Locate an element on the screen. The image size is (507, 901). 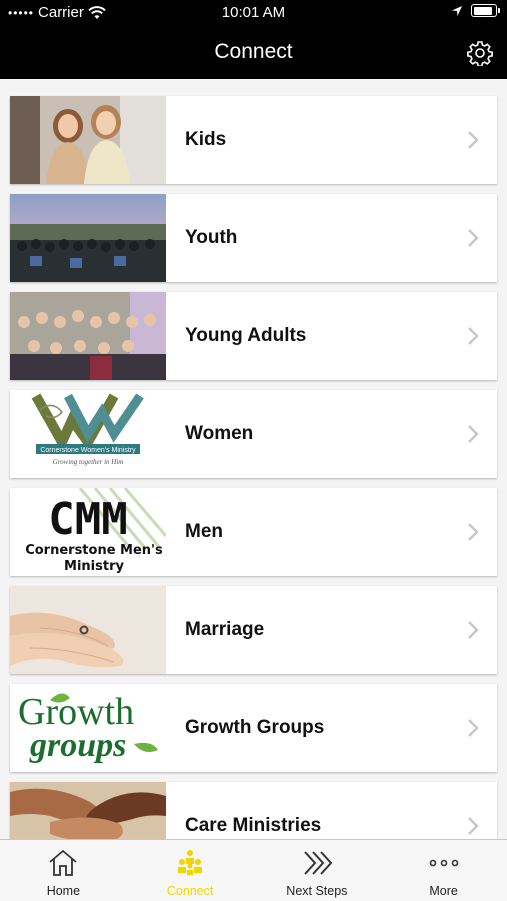
page-title: Connect is located at coordinates (253, 51).